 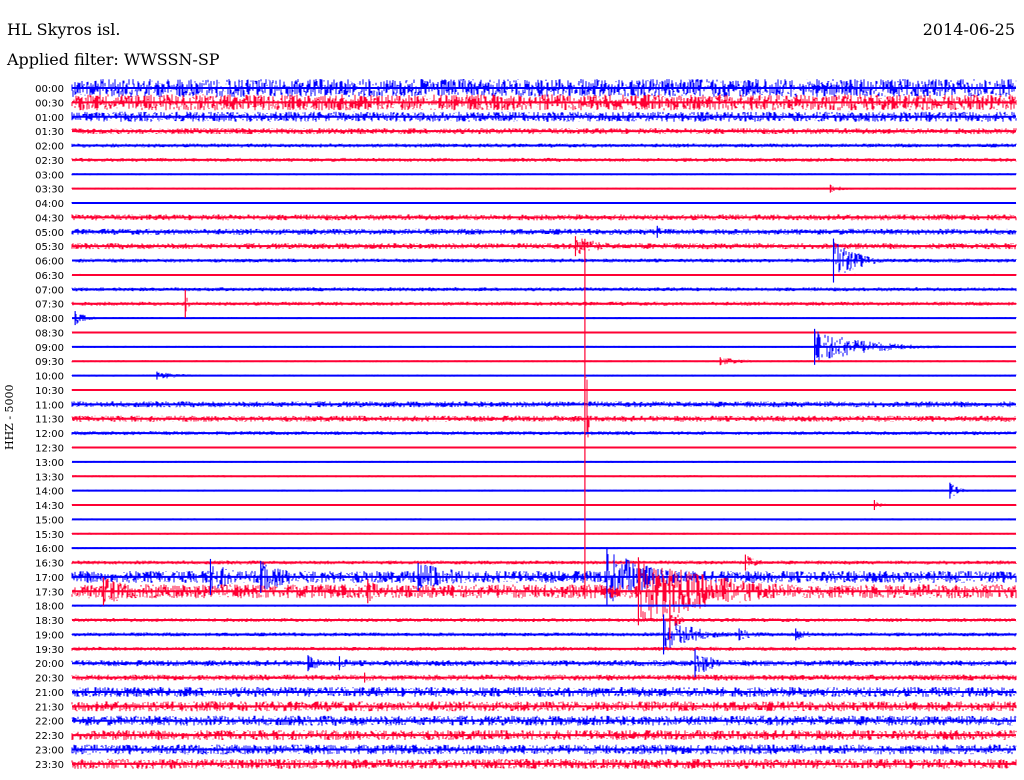 What do you see at coordinates (49, 679) in the screenshot?
I see `row-time-label: 20:30` at bounding box center [49, 679].